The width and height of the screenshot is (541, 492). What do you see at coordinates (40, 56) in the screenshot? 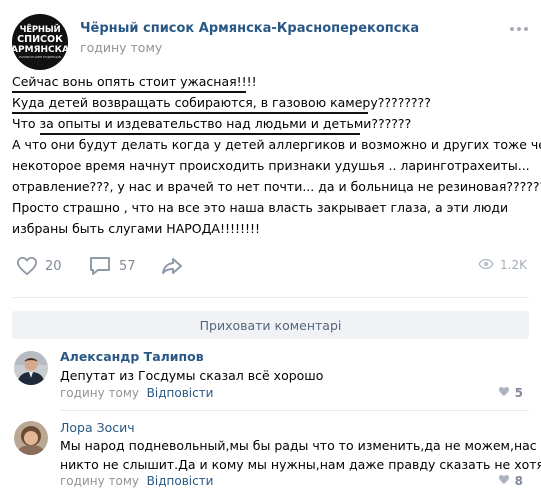
I see `avatar-text-line: РАЗОБЛАЧАЕМ ПОДЛЕЦОВ` at bounding box center [40, 56].